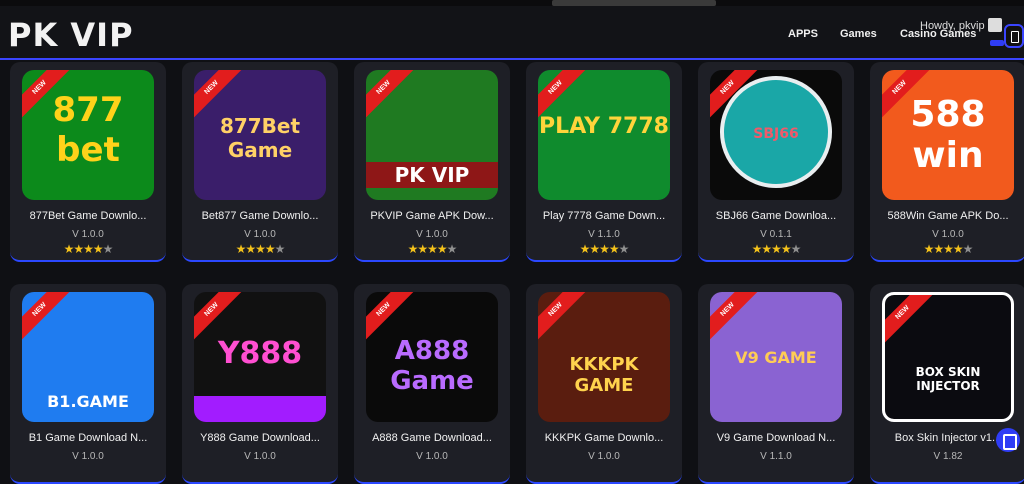  I want to click on thumbnail-text: BOX SKIN INJECTOR, so click(948, 379).